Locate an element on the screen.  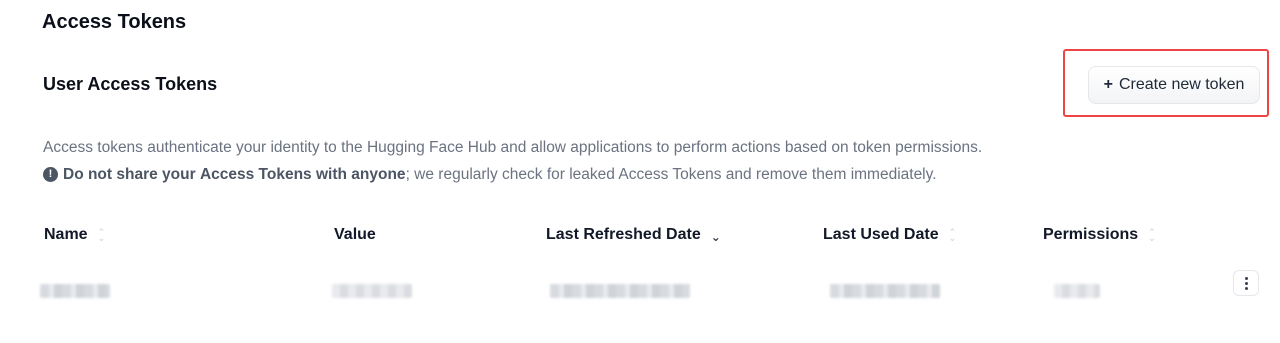
column-header-last-used: Last Used Date ⌃ ⌄ is located at coordinates (889, 235).